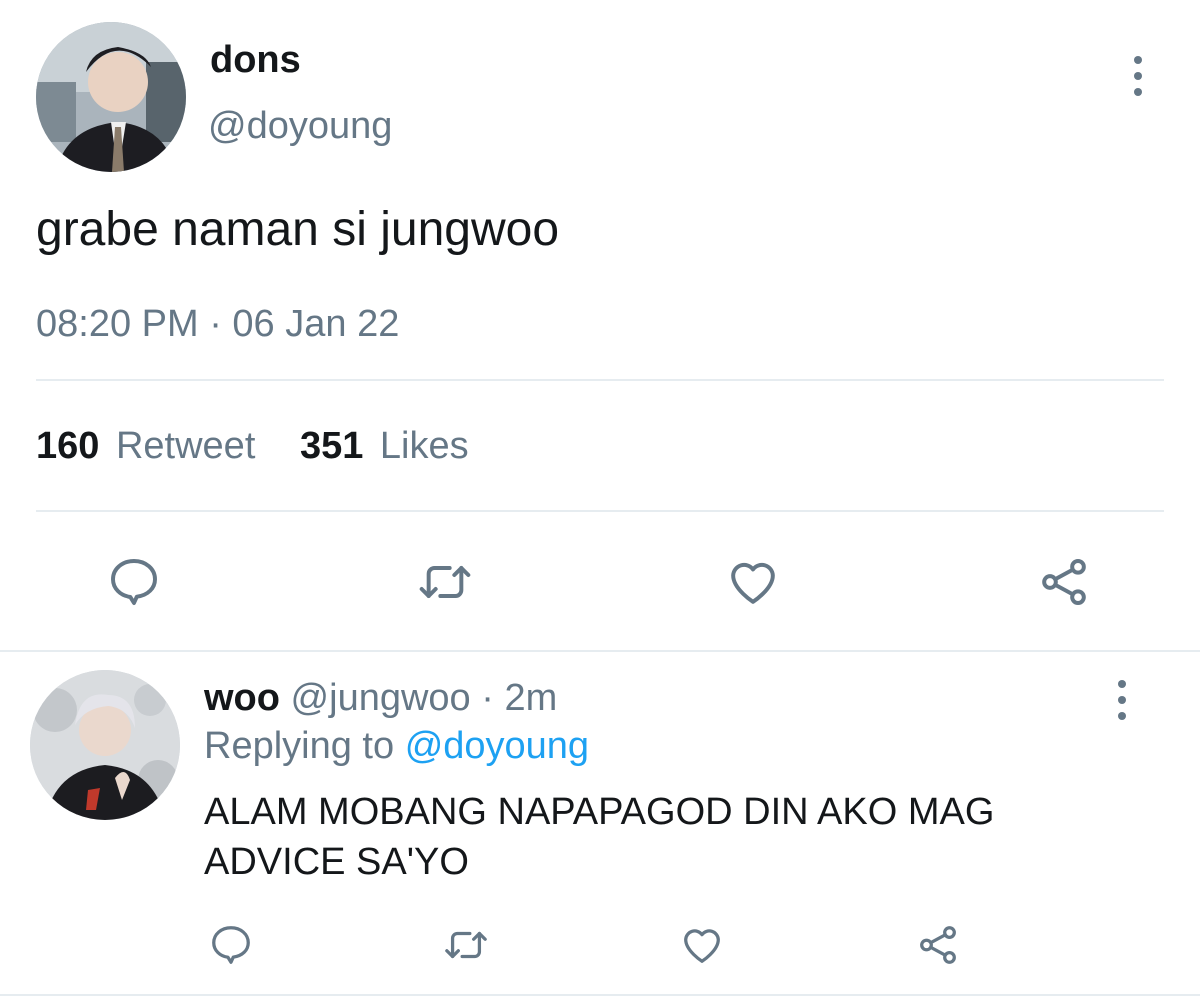 This screenshot has height=997, width=1200. I want to click on avatar, so click(111, 97).